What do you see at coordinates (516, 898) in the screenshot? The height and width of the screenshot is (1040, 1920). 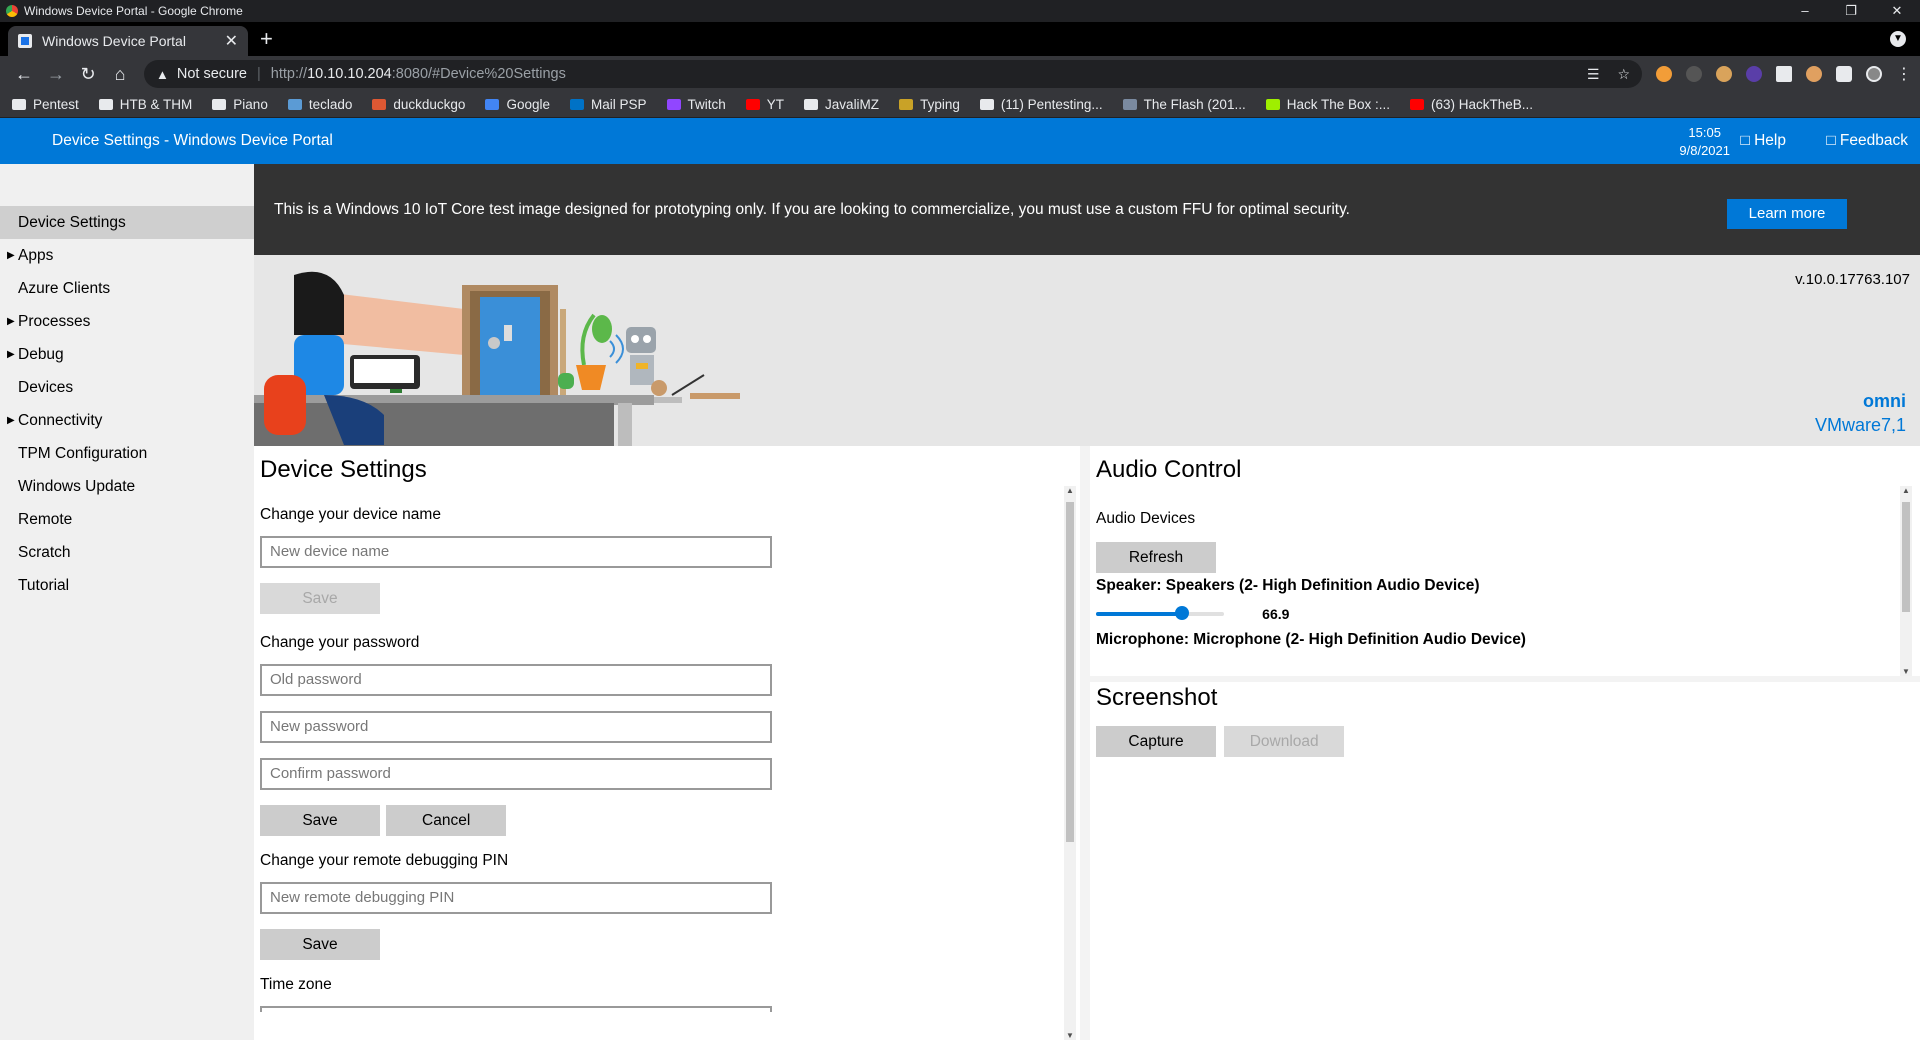 I see `pin-input: New remote debugging PIN` at bounding box center [516, 898].